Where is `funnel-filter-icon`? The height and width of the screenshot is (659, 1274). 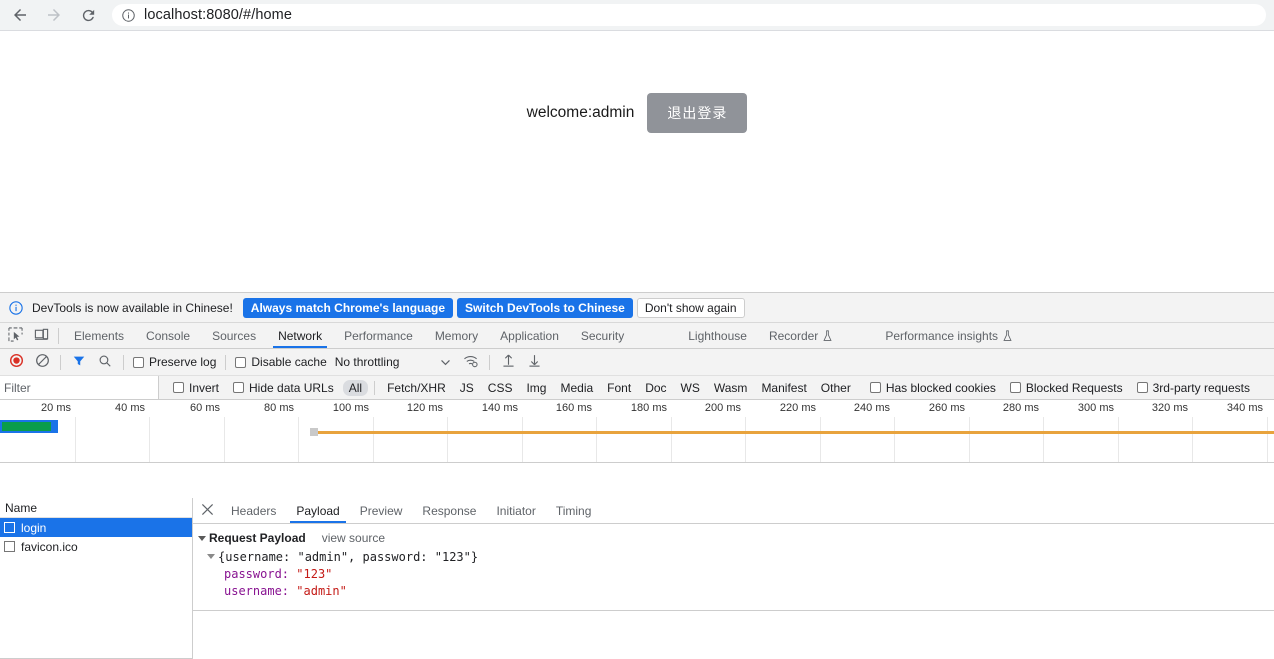
funnel-filter-icon is located at coordinates (79, 362).